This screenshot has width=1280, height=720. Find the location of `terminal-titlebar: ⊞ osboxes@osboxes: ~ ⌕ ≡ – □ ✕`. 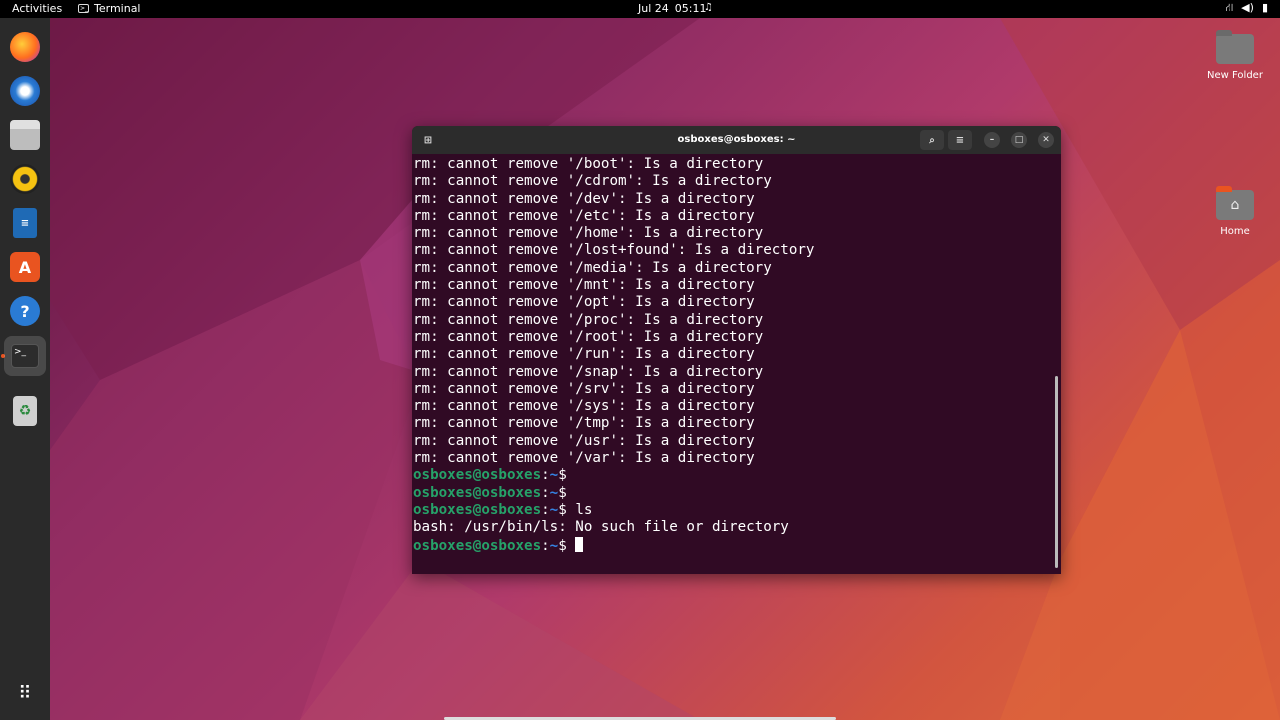

terminal-titlebar: ⊞ osboxes@osboxes: ~ ⌕ ≡ – □ ✕ is located at coordinates (736, 140).